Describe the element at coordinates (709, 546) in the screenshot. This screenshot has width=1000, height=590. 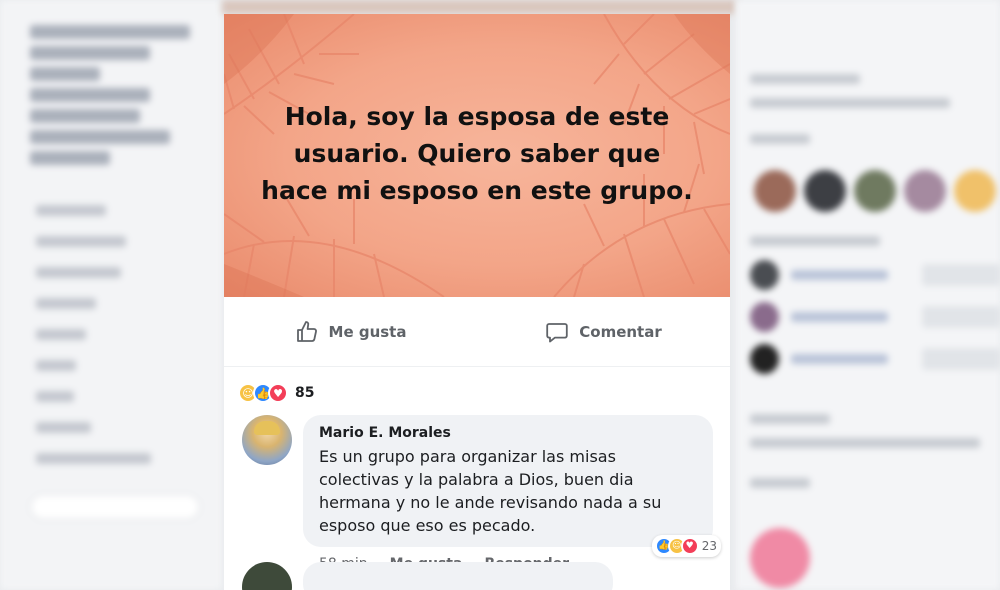
I see `comment-reaction-count: 23` at that location.